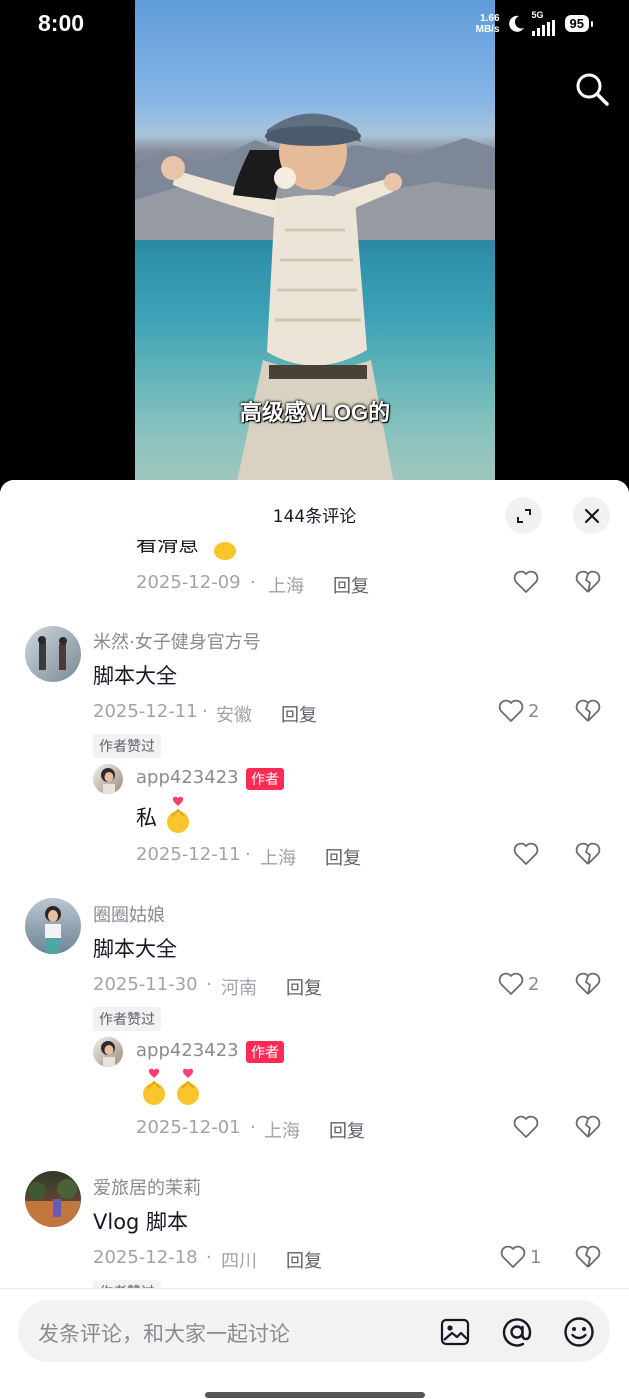 This screenshot has height=1399, width=629. Describe the element at coordinates (188, 854) in the screenshot. I see `reply-date: 2025-12-11` at that location.